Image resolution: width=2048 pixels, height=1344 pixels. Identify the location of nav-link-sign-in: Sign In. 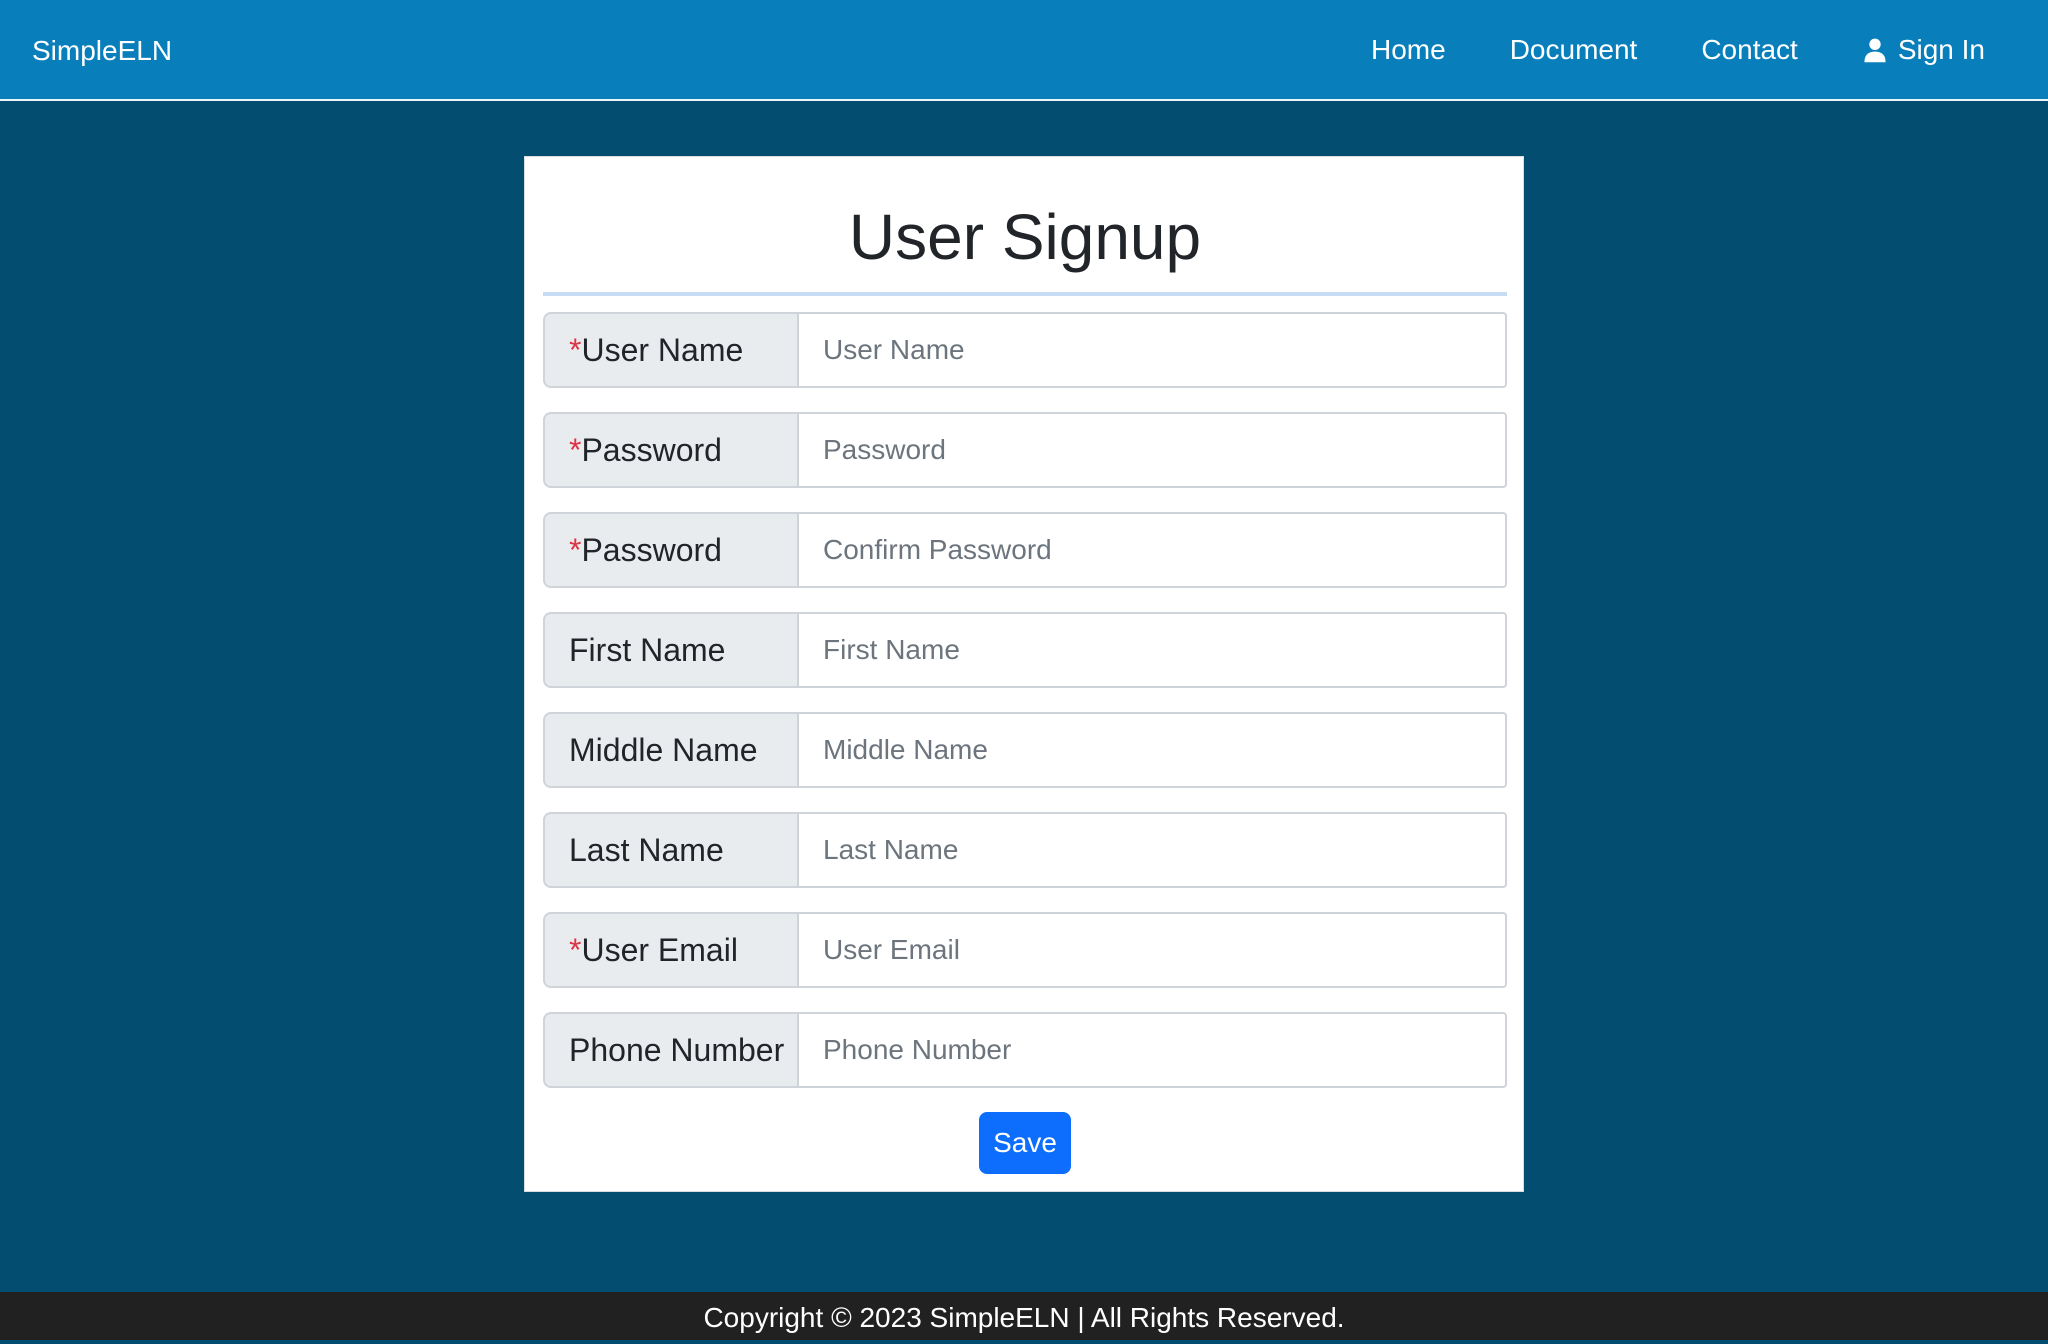
(1923, 50).